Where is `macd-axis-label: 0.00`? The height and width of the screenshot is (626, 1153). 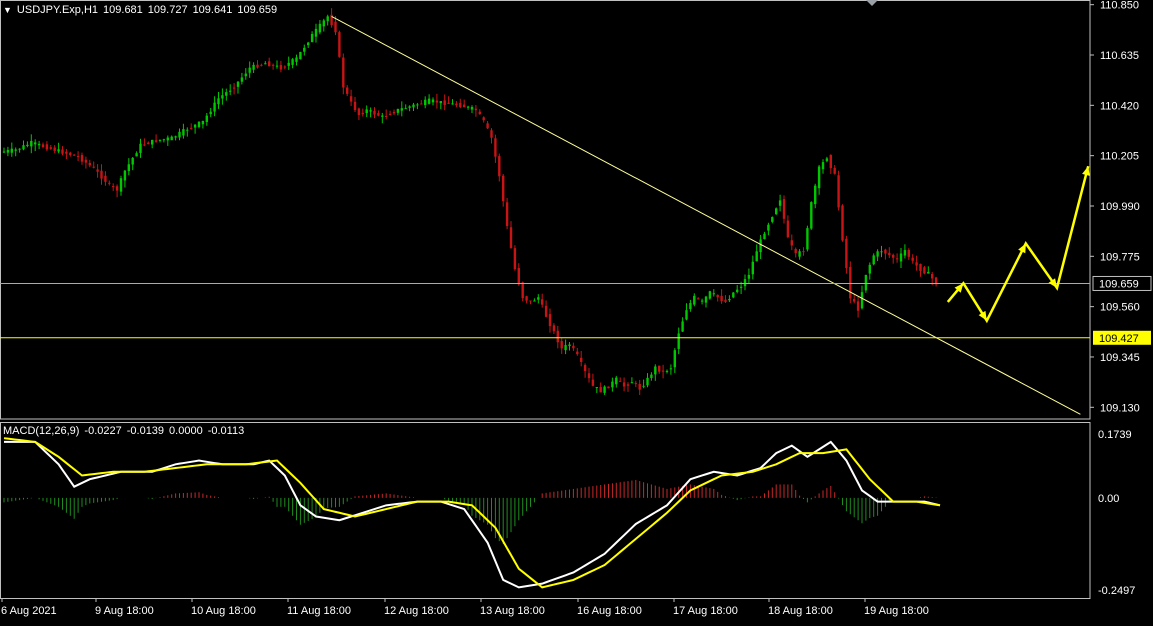 macd-axis-label: 0.00 is located at coordinates (1108, 499).